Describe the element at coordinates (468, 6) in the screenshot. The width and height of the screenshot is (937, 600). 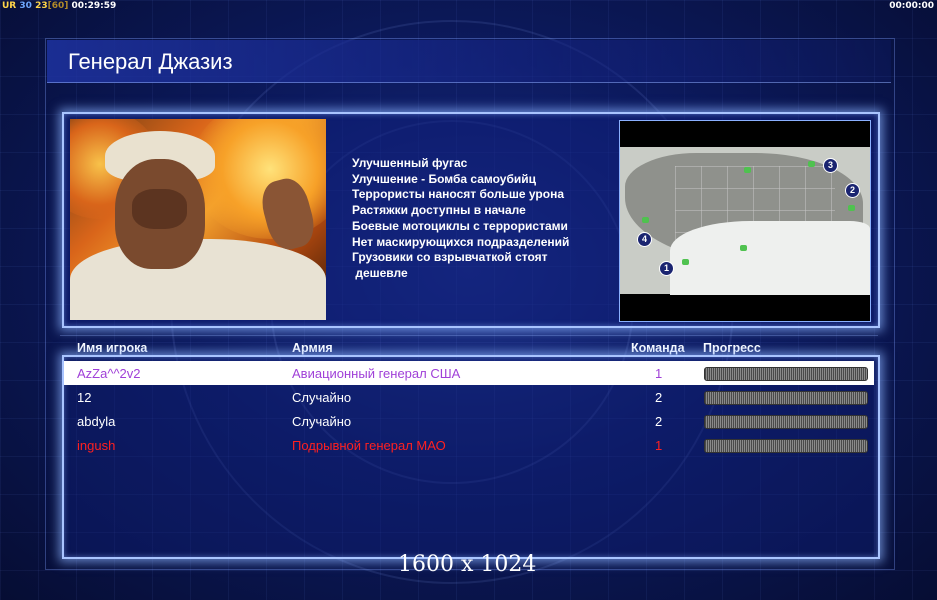
I see `status-bar: UR 30 23[60] 00:29:59 00:00:00` at that location.